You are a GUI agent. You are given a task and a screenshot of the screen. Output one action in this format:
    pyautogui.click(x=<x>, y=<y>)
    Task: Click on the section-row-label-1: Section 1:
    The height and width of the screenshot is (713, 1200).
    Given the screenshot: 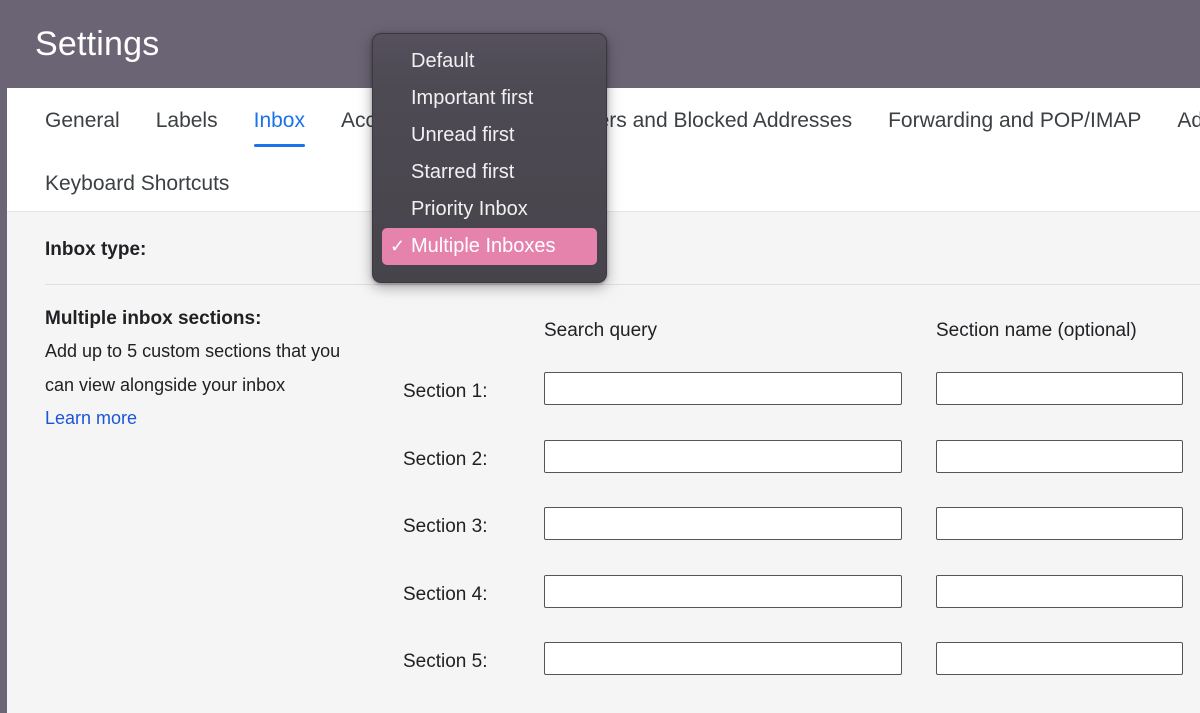 What is the action you would take?
    pyautogui.click(x=445, y=391)
    